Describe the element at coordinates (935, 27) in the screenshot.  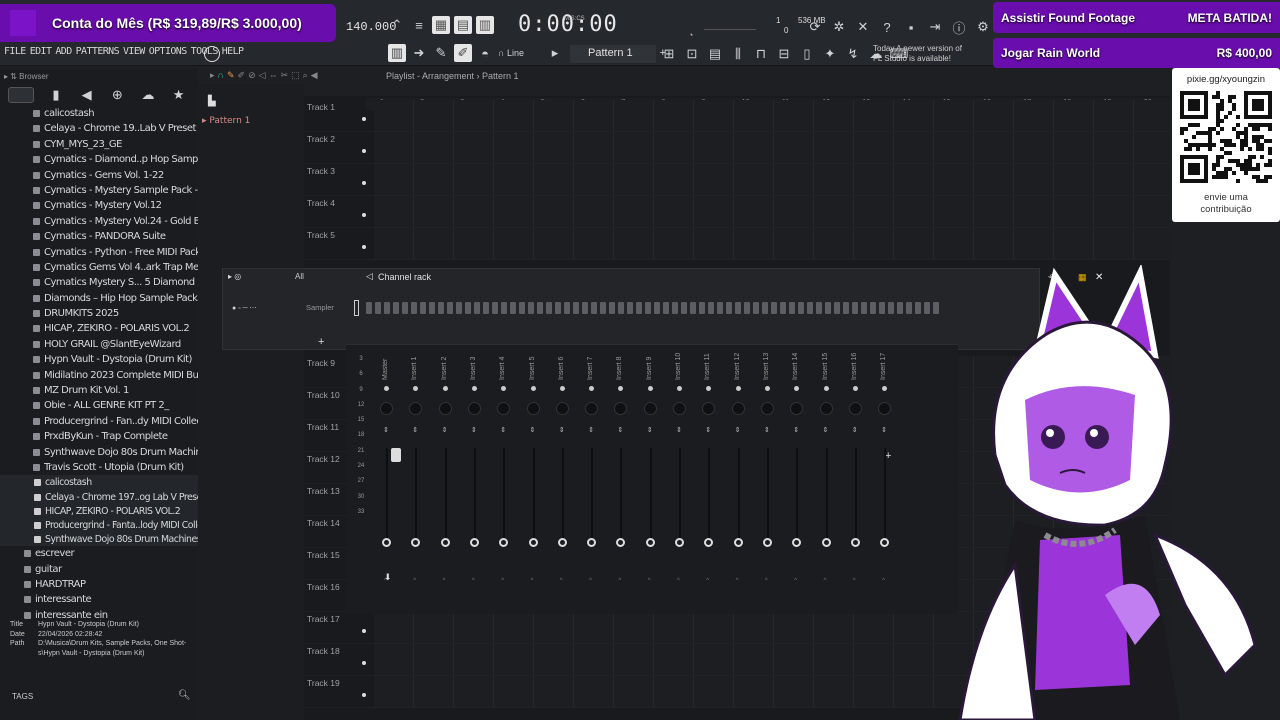
I see `export-icon: ⇥` at that location.